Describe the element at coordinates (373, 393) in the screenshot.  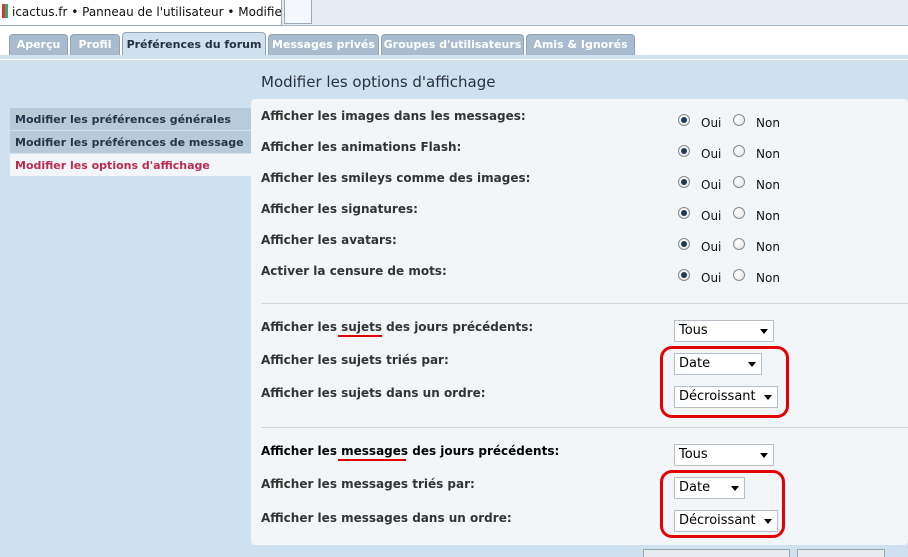
I see `topics-order-label: Afficher les sujets dans un ordre:` at that location.